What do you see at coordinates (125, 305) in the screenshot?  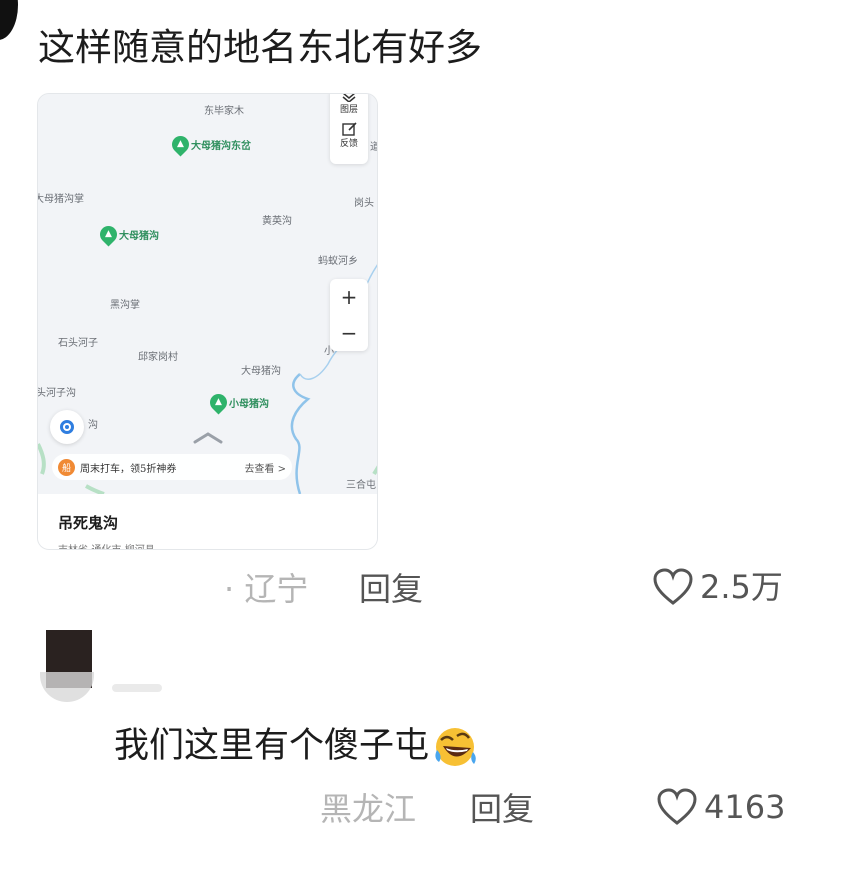 I see `map-place-label: 黑沟掌` at bounding box center [125, 305].